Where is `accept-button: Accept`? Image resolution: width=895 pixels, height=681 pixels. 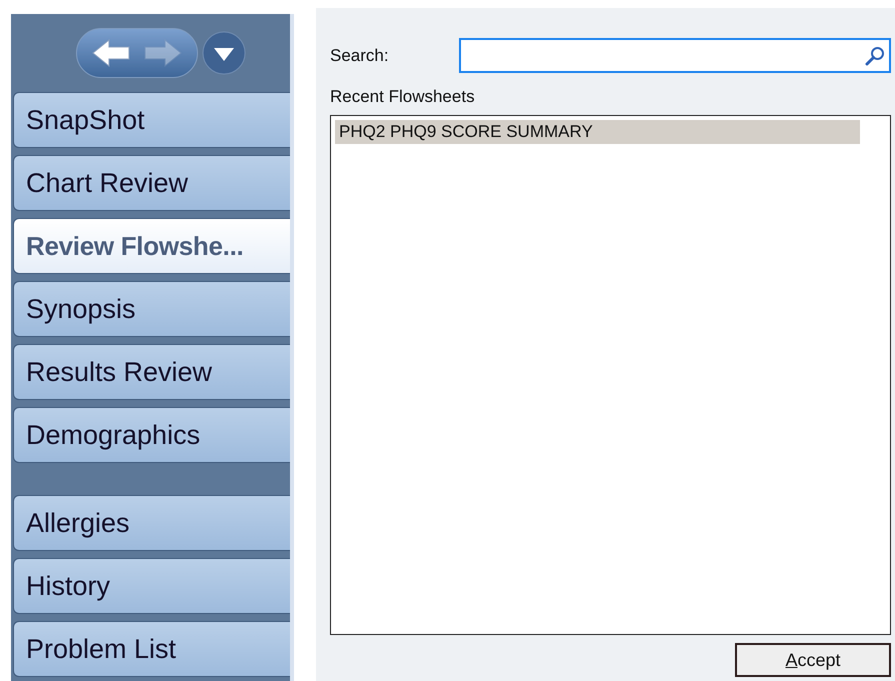 accept-button: Accept is located at coordinates (813, 660).